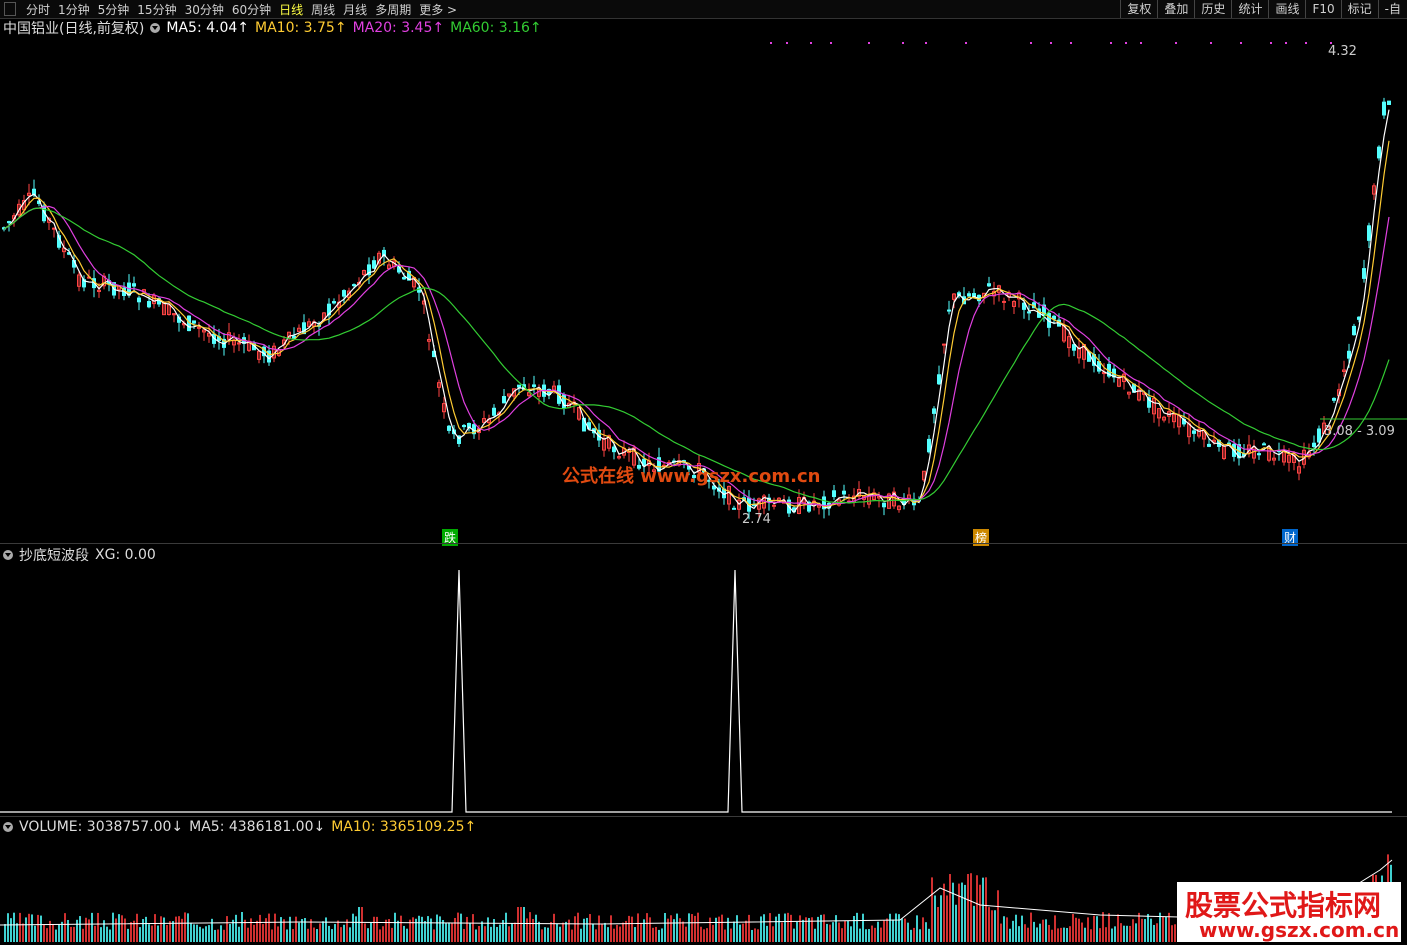 The height and width of the screenshot is (945, 1407). Describe the element at coordinates (257, 827) in the screenshot. I see `volume-ma5-label: MA5: 4386181.00↓` at that location.